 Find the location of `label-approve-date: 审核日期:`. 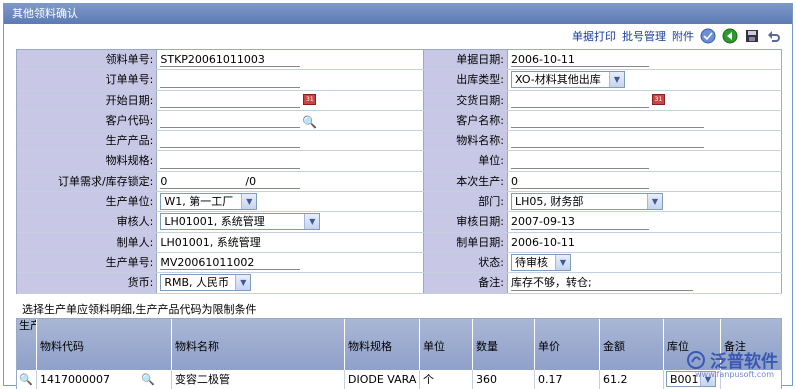

label-approve-date: 审核日期: is located at coordinates (466, 222).